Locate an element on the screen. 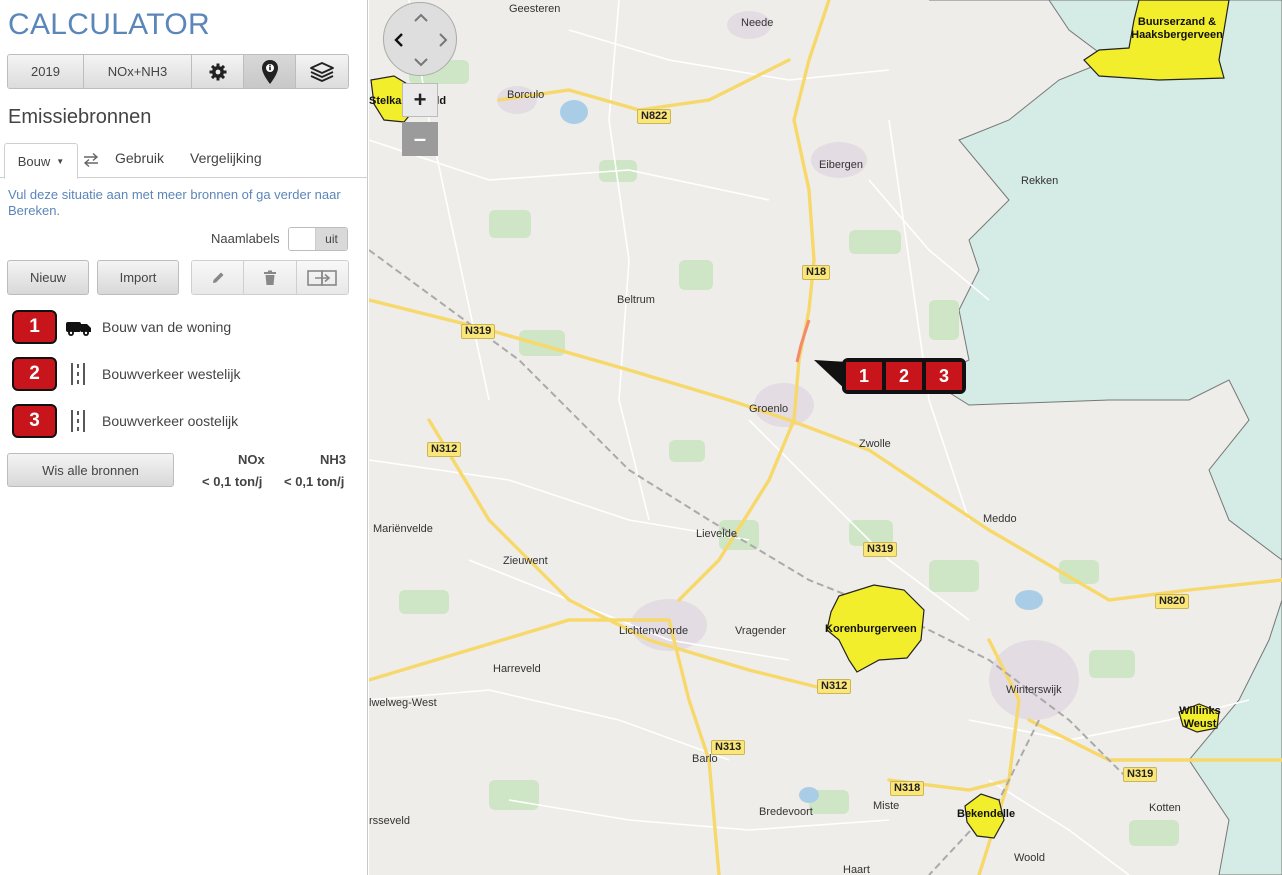  source-label: Bouw van de woning is located at coordinates (167, 327).